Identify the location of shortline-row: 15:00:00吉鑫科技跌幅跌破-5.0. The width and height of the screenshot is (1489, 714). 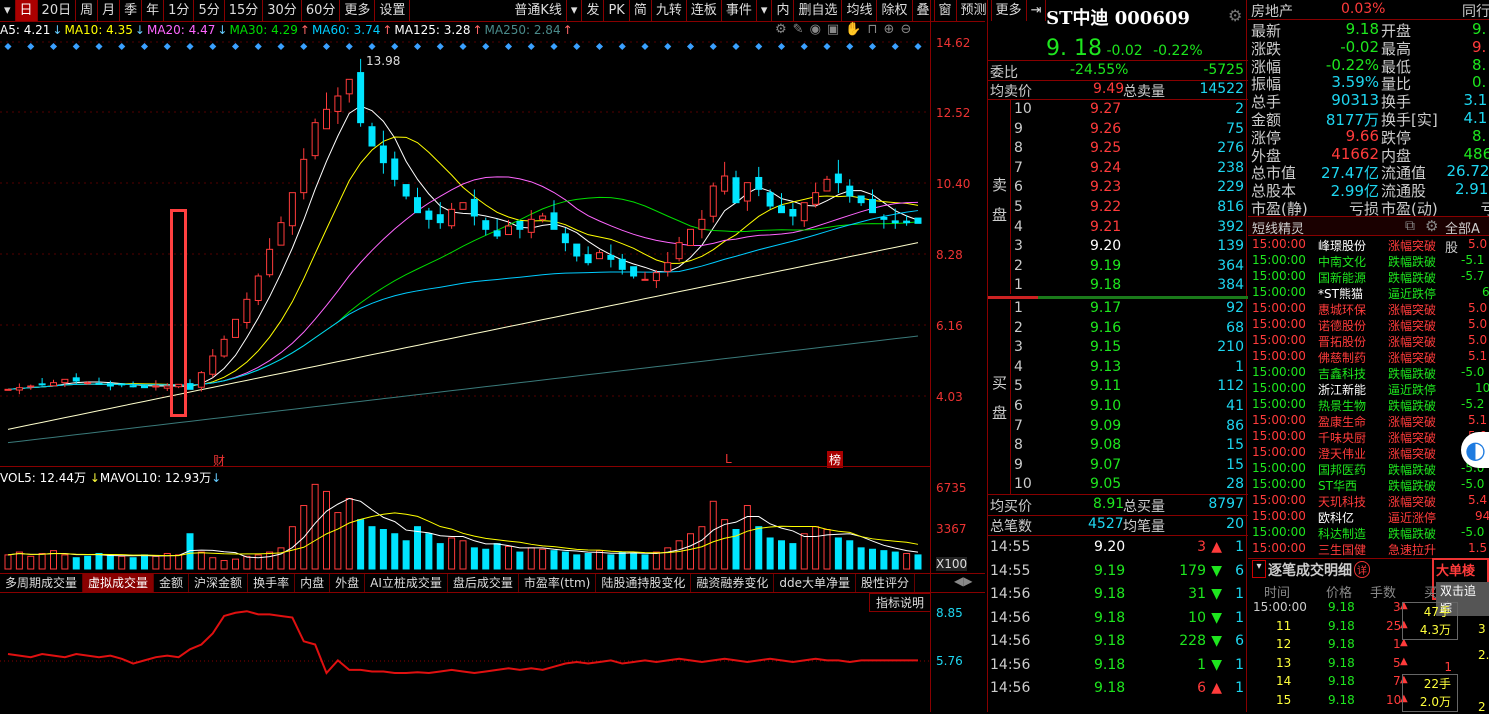
(1368, 373).